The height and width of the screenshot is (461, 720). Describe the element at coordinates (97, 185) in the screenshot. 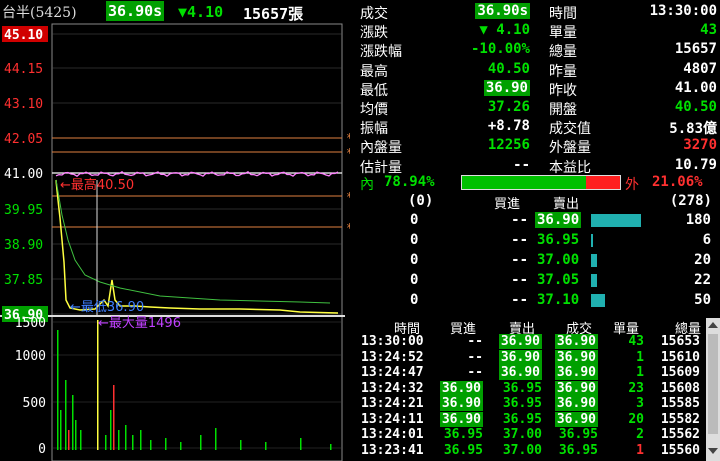

I see `high-annotation: ←最高40.50` at that location.